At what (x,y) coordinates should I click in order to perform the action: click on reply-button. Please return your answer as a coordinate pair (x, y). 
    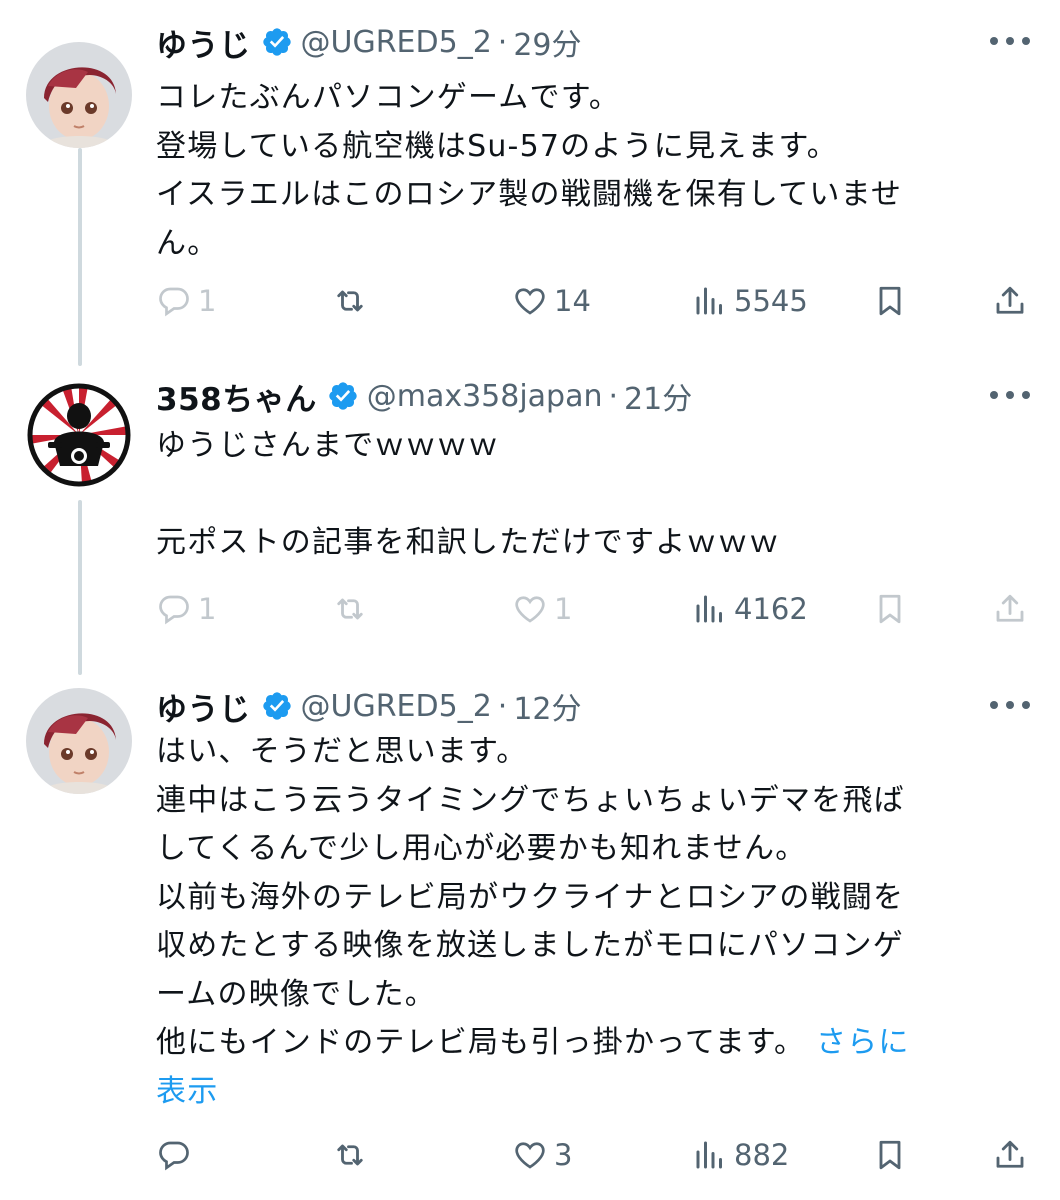
    Looking at the image, I should click on (177, 1155).